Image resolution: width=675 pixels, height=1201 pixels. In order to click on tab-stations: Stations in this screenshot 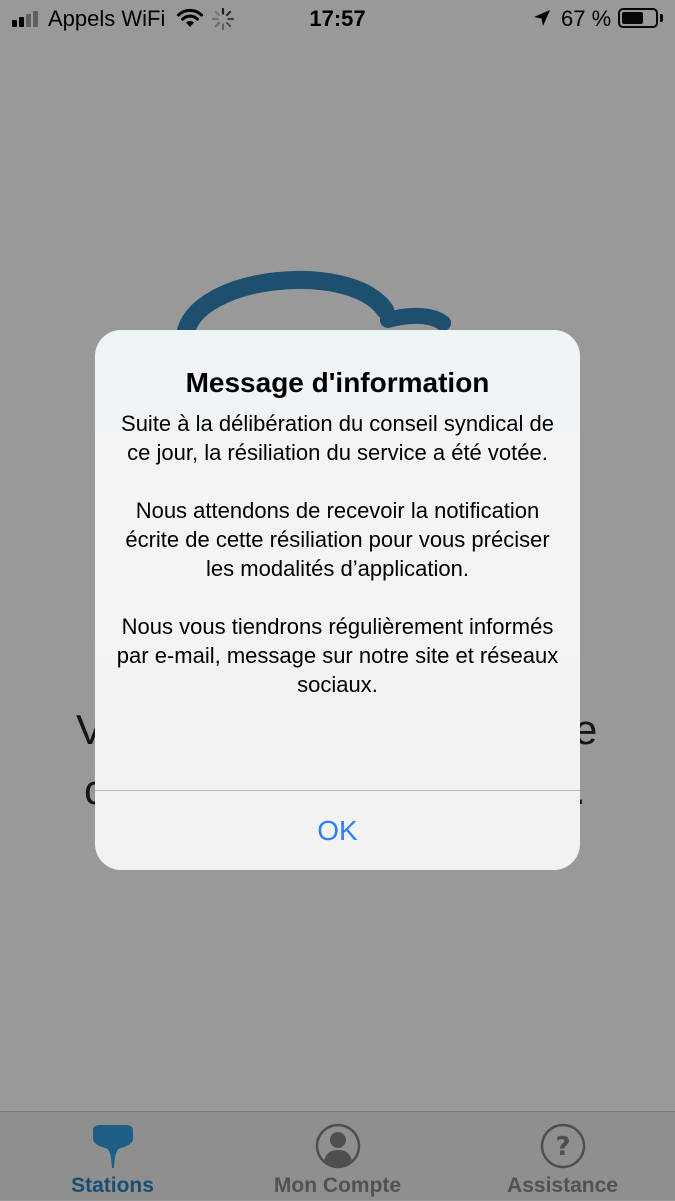, I will do `click(112, 1156)`.